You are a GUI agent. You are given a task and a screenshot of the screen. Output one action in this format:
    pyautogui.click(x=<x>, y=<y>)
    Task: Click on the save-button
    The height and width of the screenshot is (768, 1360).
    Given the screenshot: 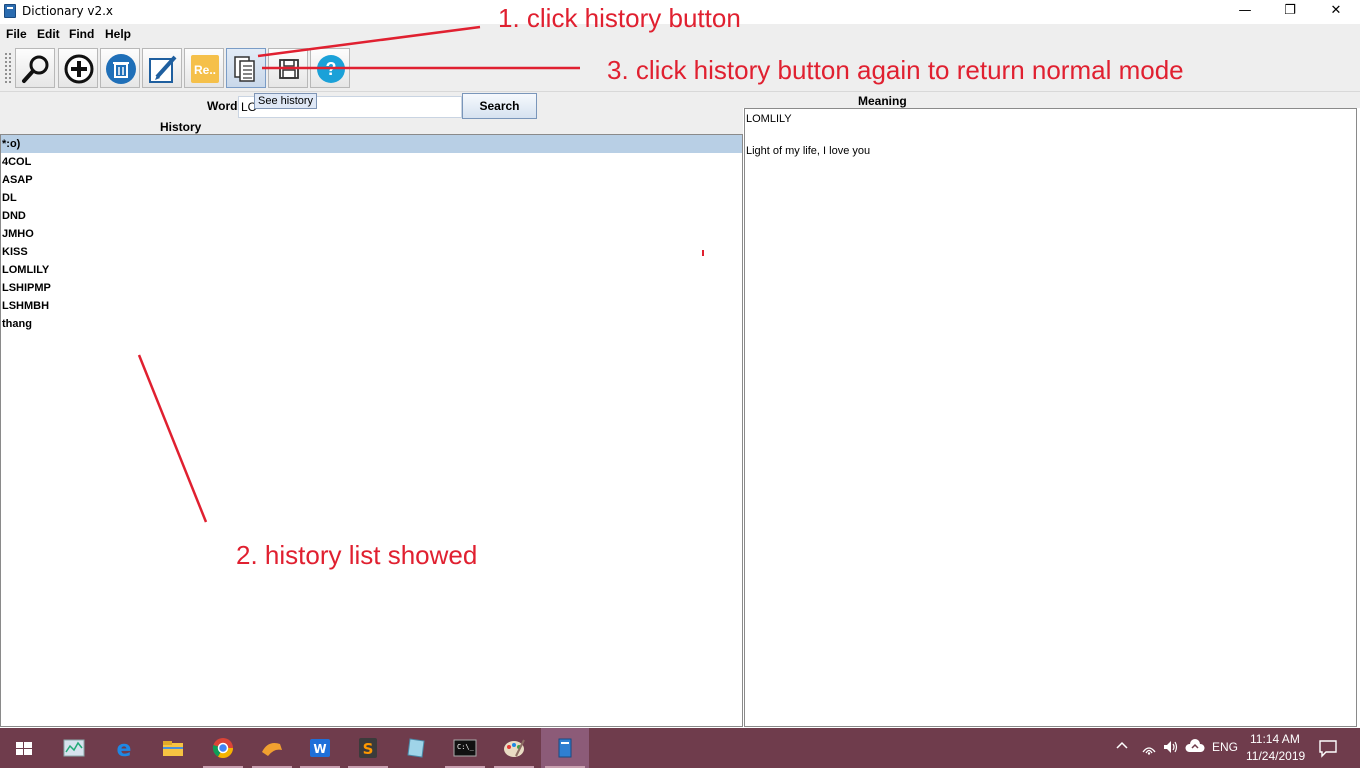 What is the action you would take?
    pyautogui.click(x=288, y=68)
    